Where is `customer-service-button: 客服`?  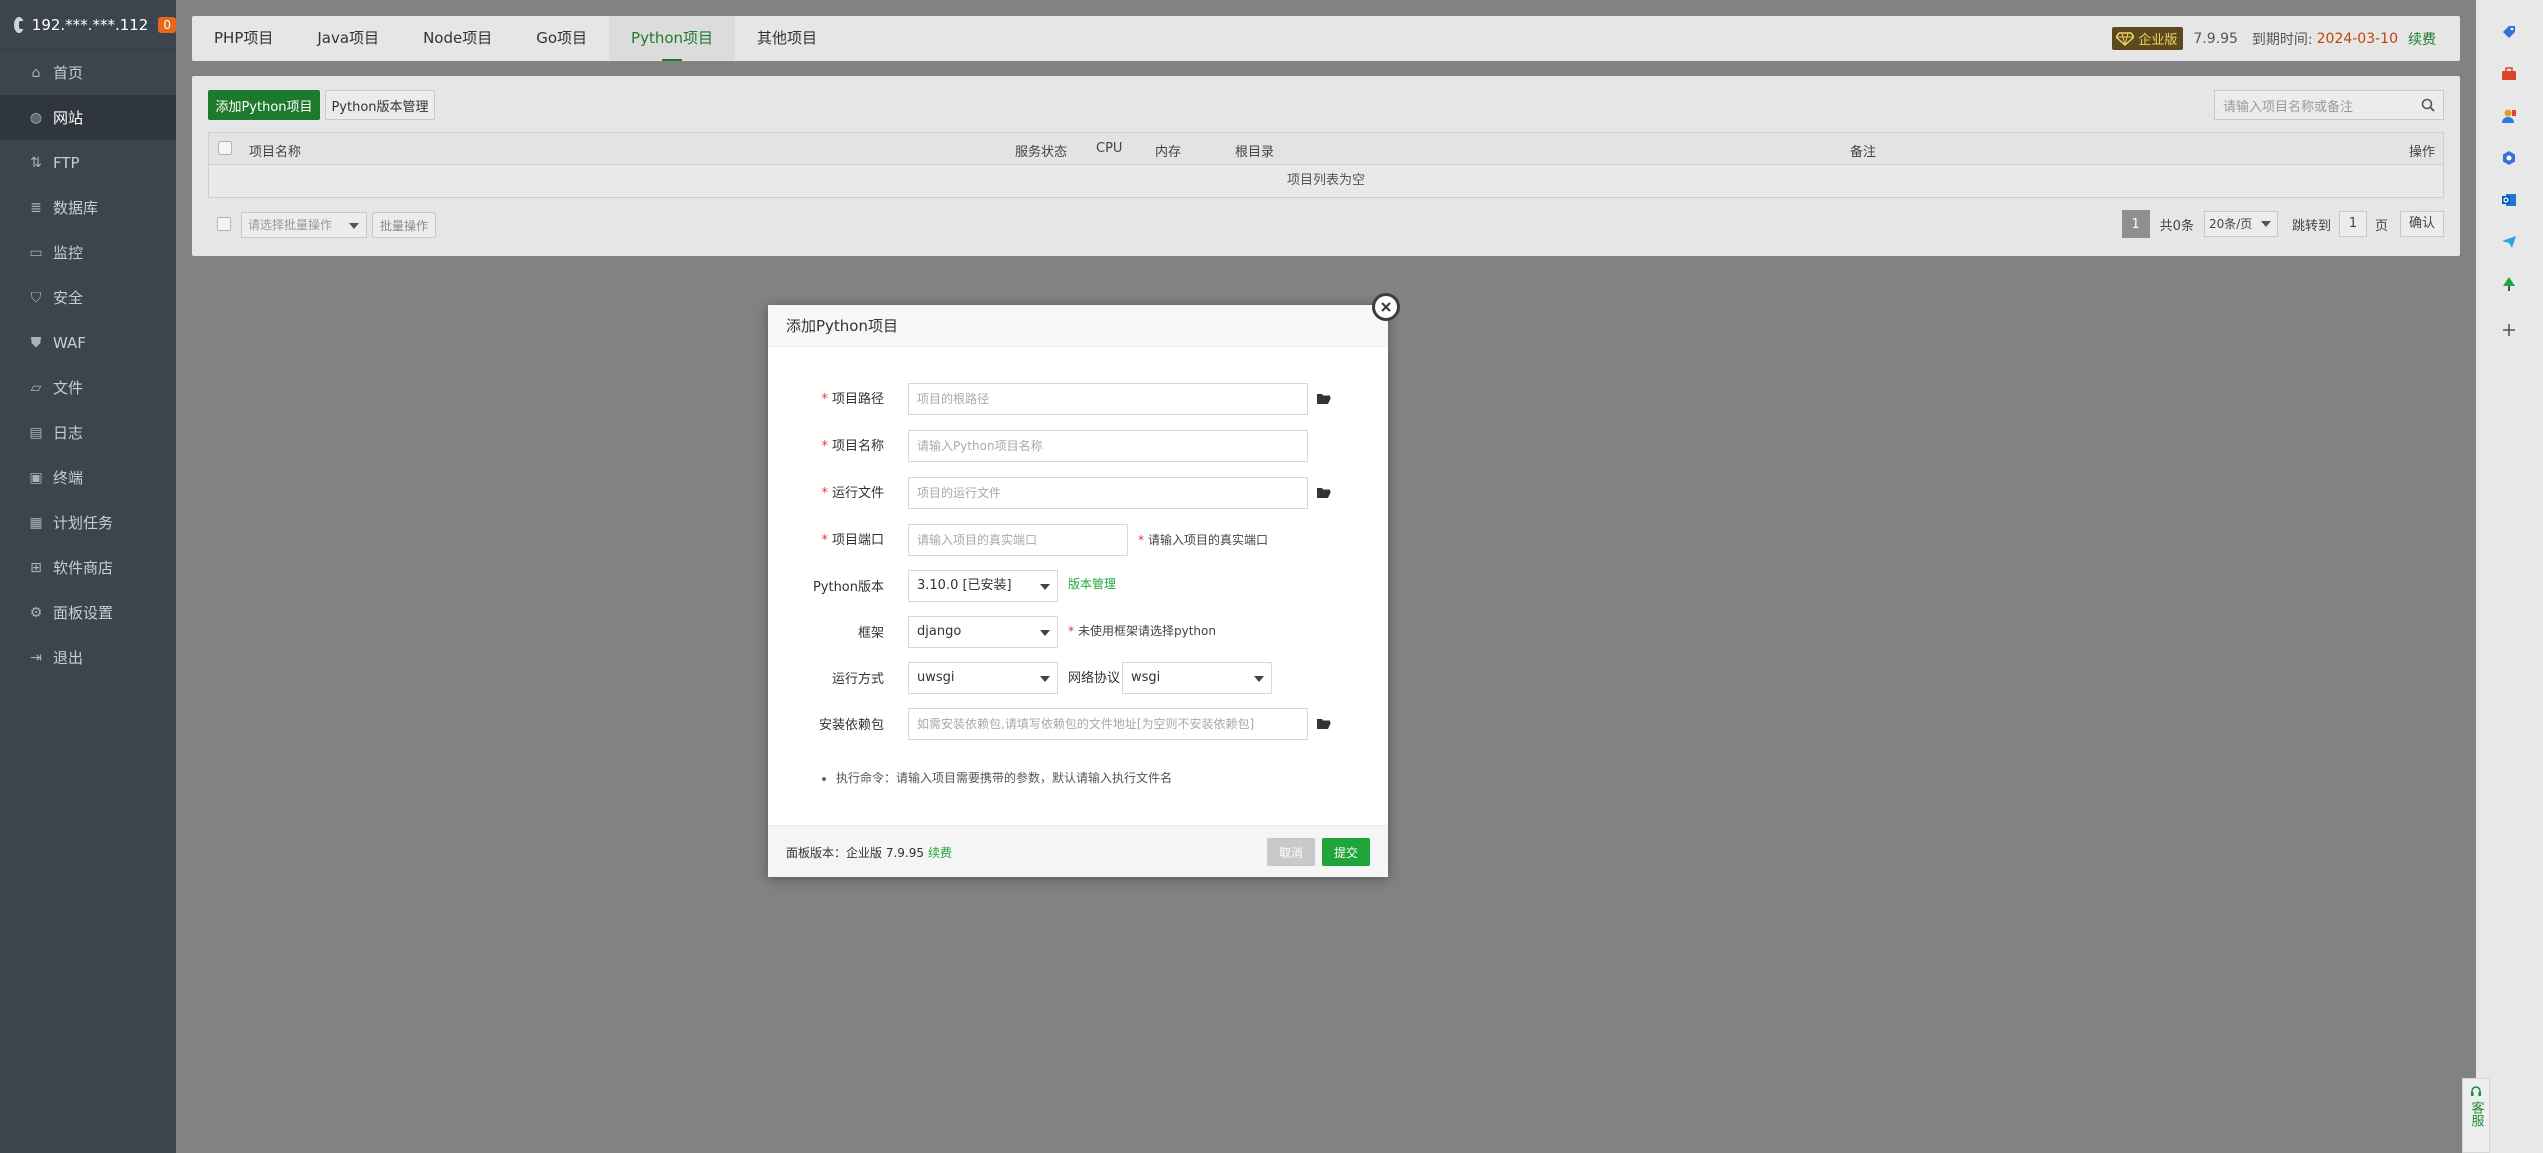
customer-service-button: 客服 is located at coordinates (2476, 1115).